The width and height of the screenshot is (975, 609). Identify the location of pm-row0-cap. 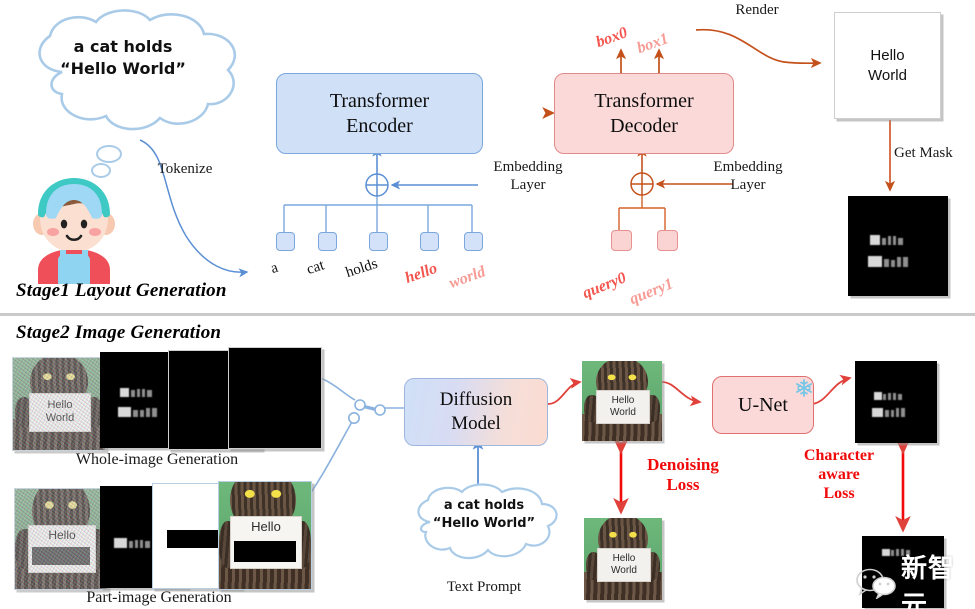
(878, 396).